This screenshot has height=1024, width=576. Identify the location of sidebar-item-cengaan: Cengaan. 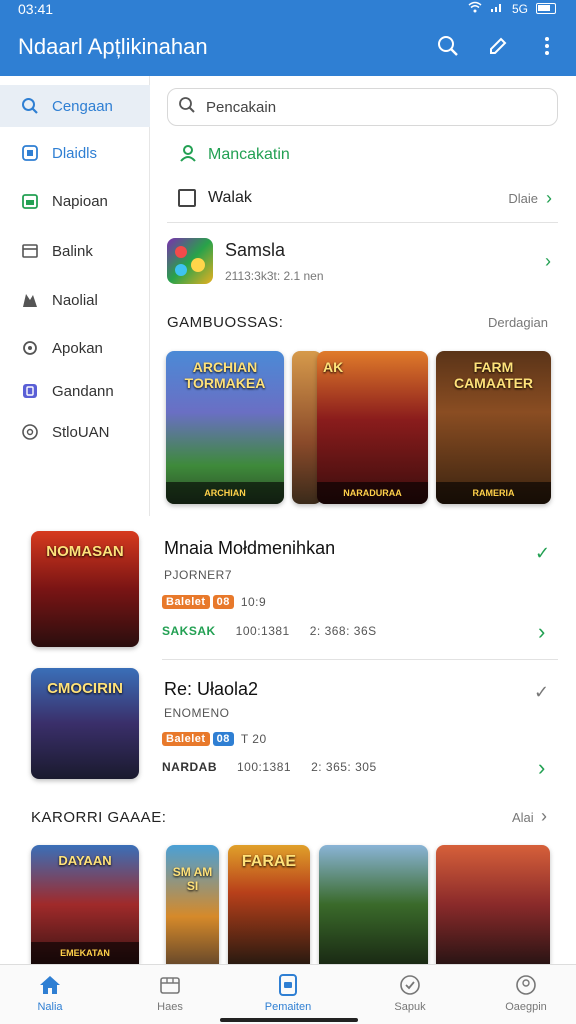
(75, 106).